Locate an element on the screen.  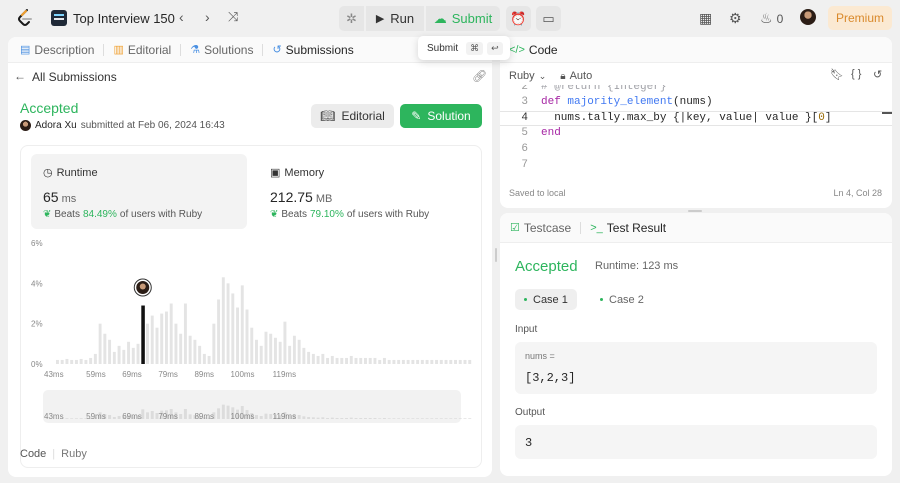
tab-testcase: ☑ Testcase is located at coordinates (540, 228).